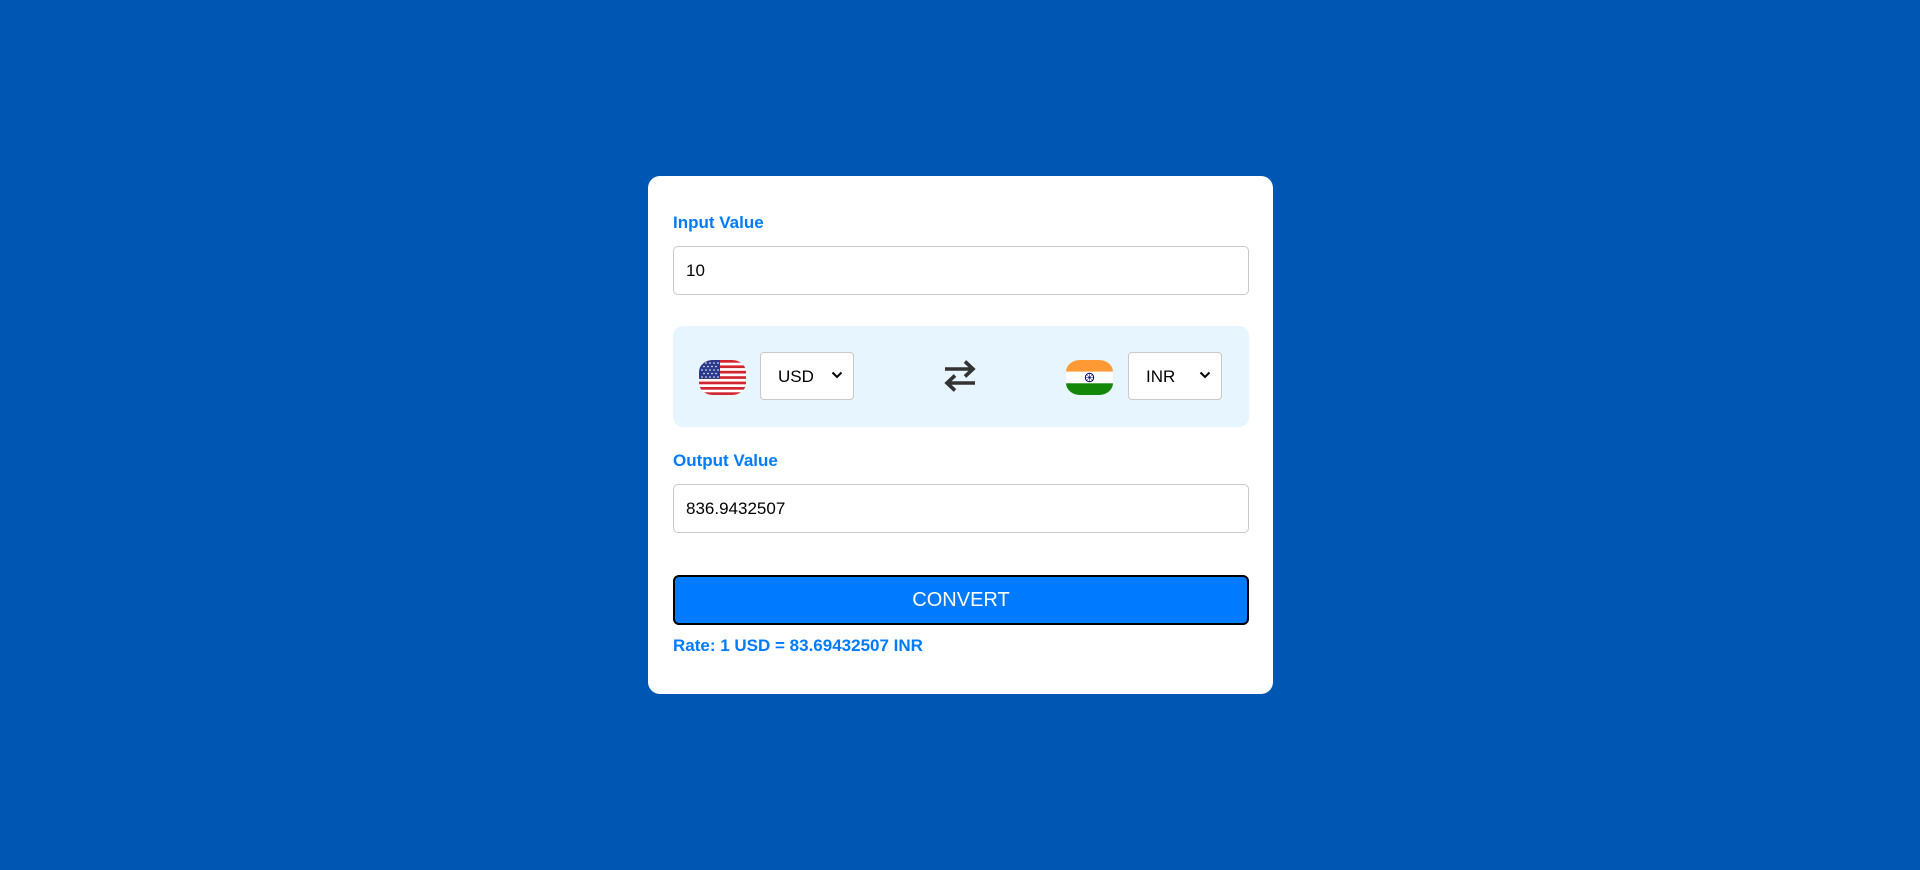 This screenshot has height=870, width=1920. I want to click on currency-selector-panel: USD INR, so click(961, 376).